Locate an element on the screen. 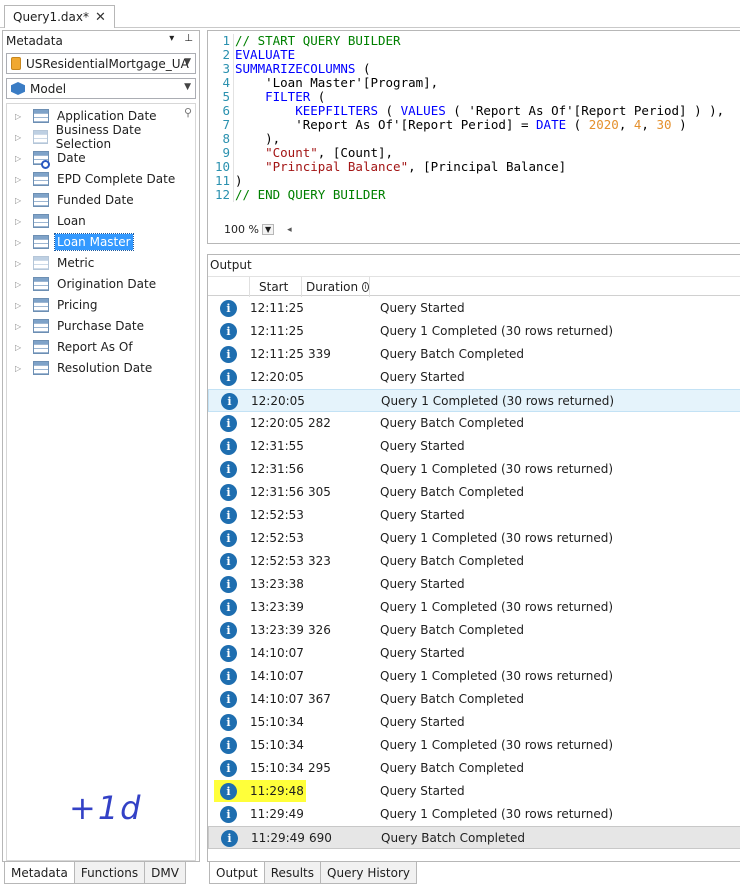 This screenshot has width=740, height=890. tree-item-table: ▷ Report As Of is located at coordinates (71, 347).